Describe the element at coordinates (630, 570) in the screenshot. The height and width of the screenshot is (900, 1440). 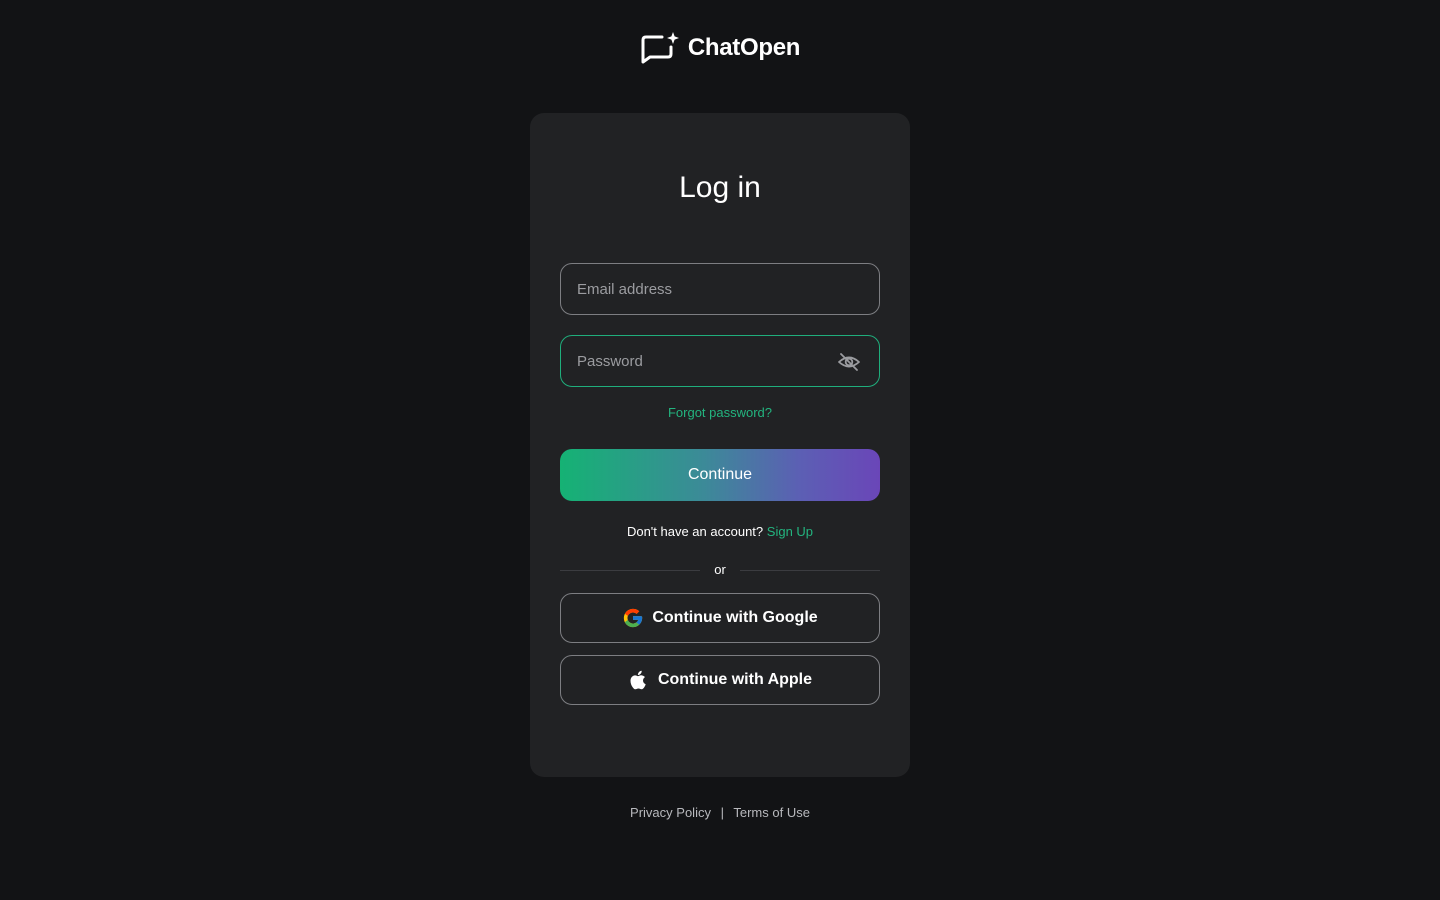
I see `divider-line-left` at that location.